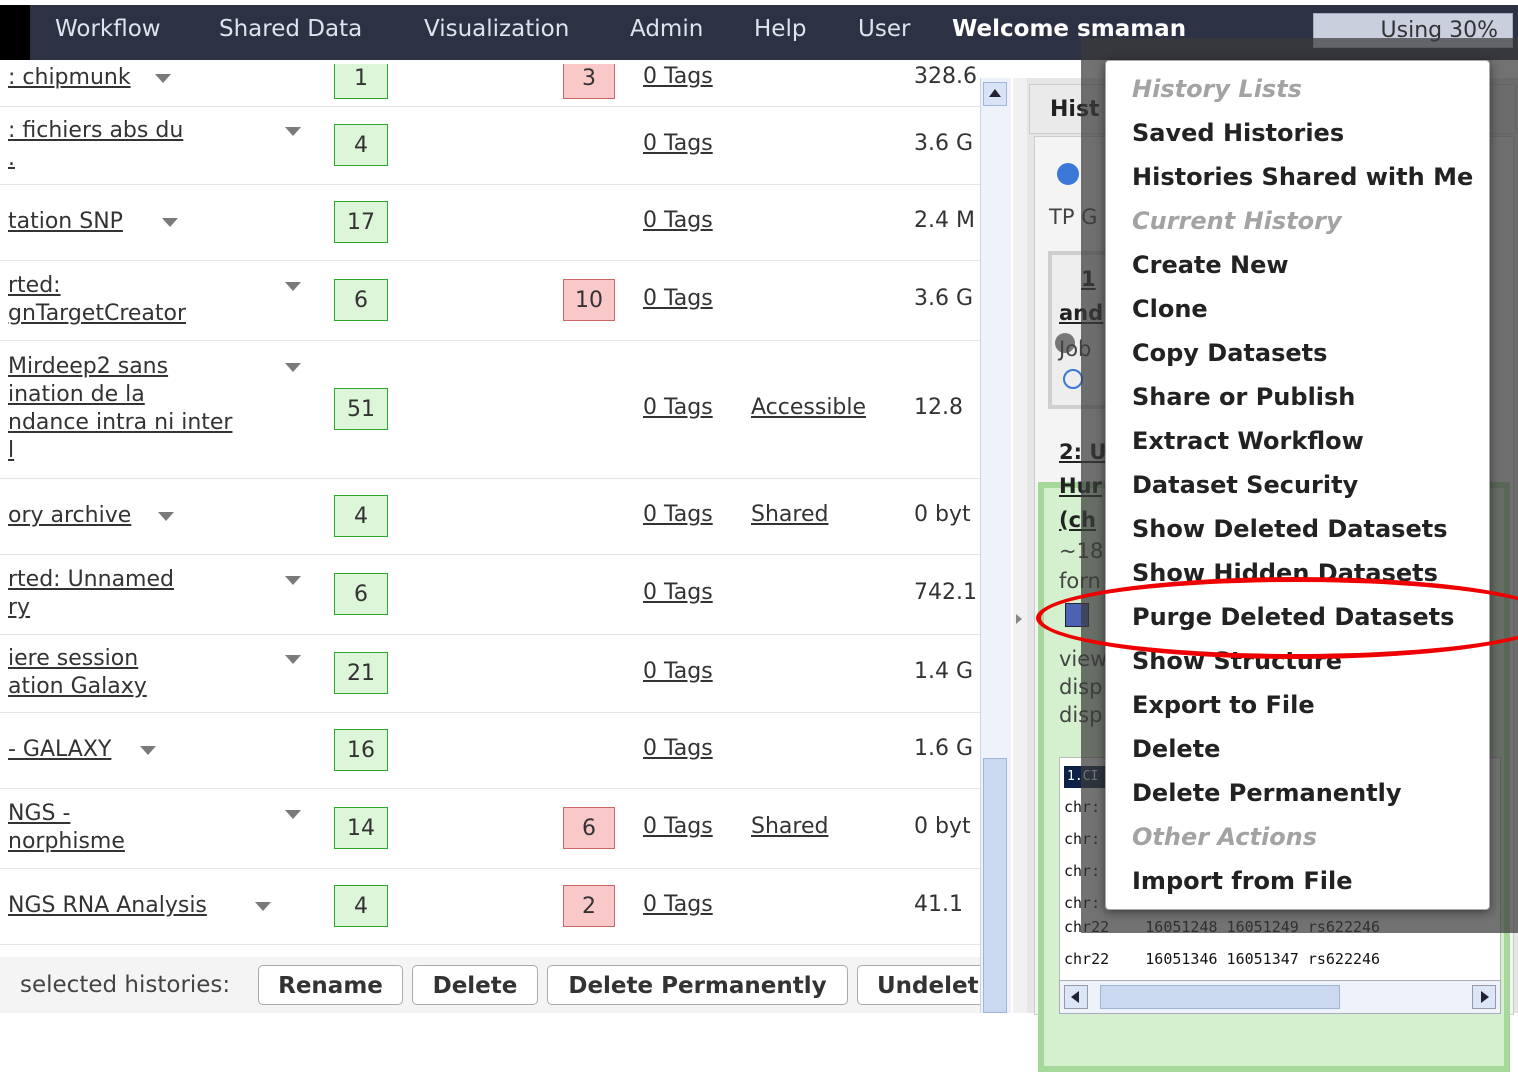  What do you see at coordinates (1238, 133) in the screenshot?
I see `menu-item-saved-histories: Saved Histories` at bounding box center [1238, 133].